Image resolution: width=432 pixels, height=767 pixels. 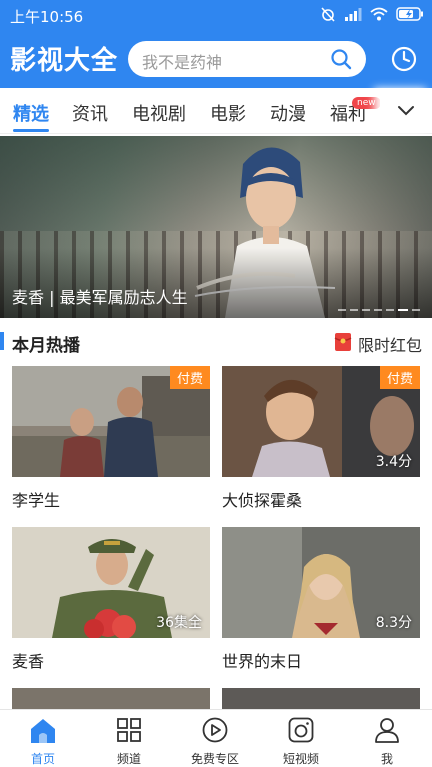 What do you see at coordinates (129, 730) in the screenshot?
I see `grid-icon` at bounding box center [129, 730].